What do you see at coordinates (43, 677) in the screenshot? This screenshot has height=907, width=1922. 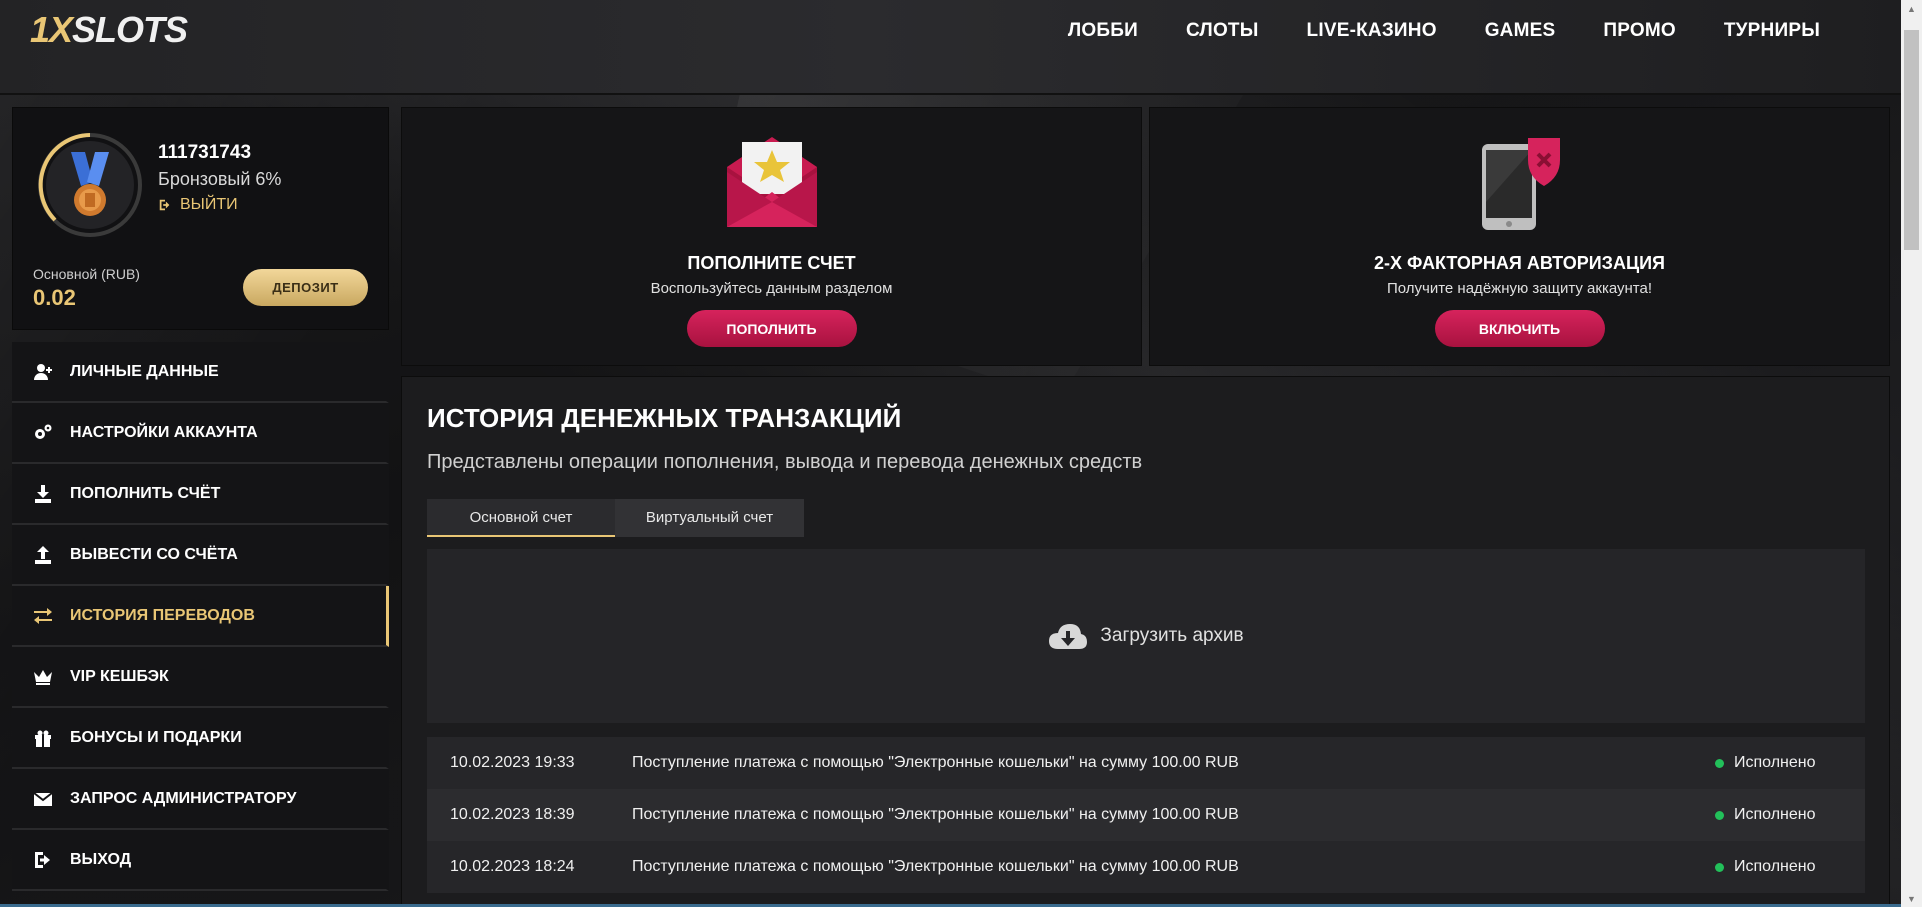 I see `crown-icon` at bounding box center [43, 677].